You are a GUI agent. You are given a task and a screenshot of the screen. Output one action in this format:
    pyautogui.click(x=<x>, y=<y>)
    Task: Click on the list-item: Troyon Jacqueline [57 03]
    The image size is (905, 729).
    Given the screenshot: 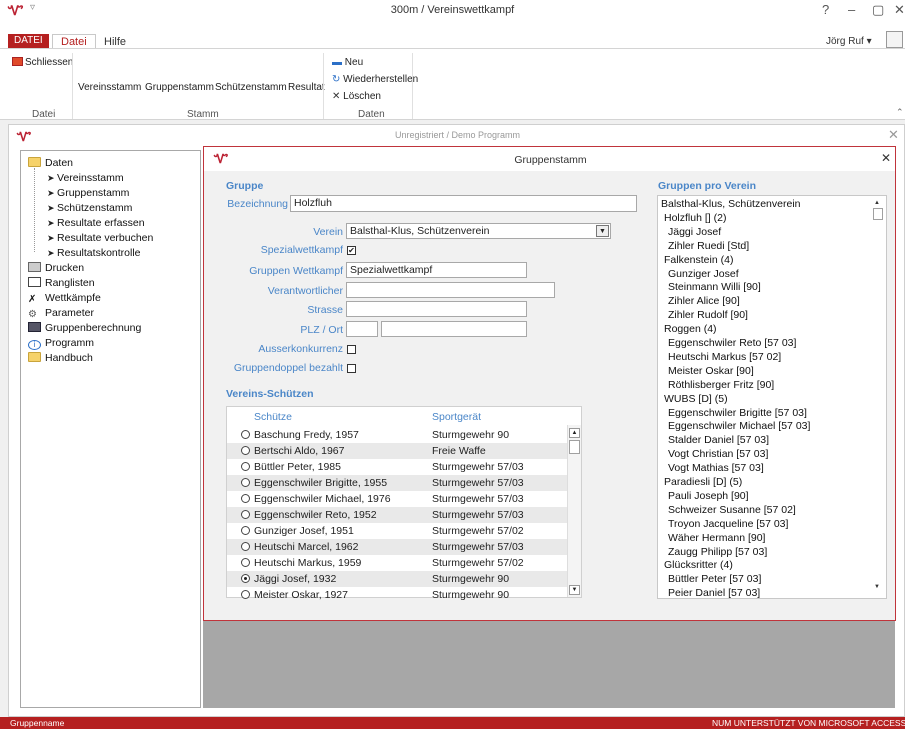 What is the action you would take?
    pyautogui.click(x=728, y=525)
    